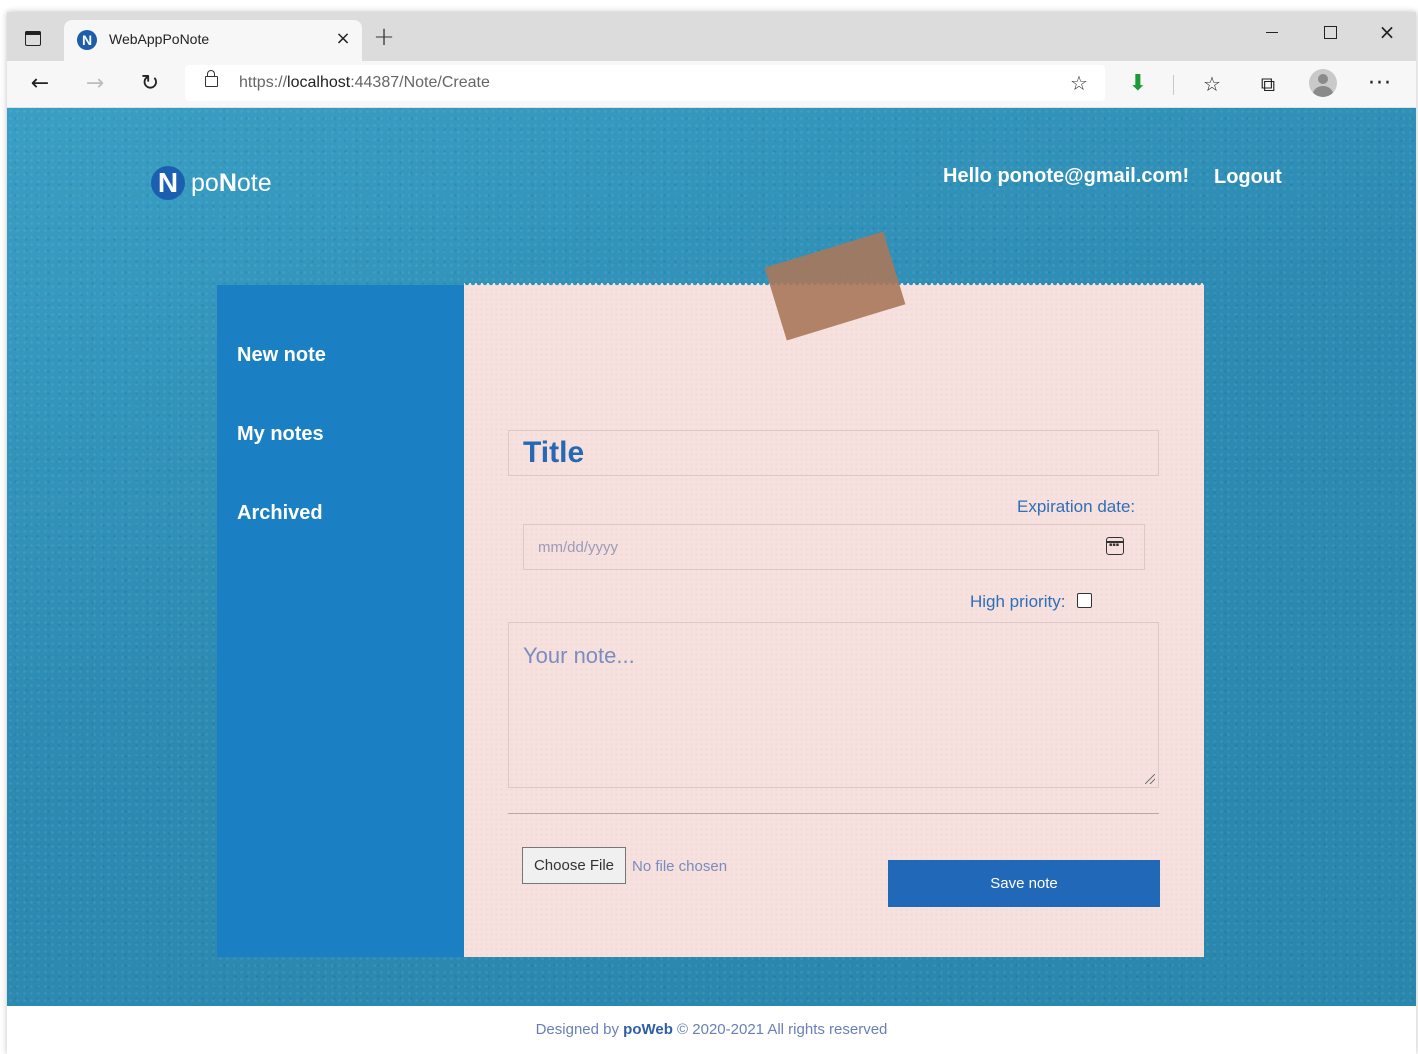 Image resolution: width=1418 pixels, height=1054 pixels. Describe the element at coordinates (213, 40) in the screenshot. I see `browser-tab: N WebAppPoNote ×` at that location.